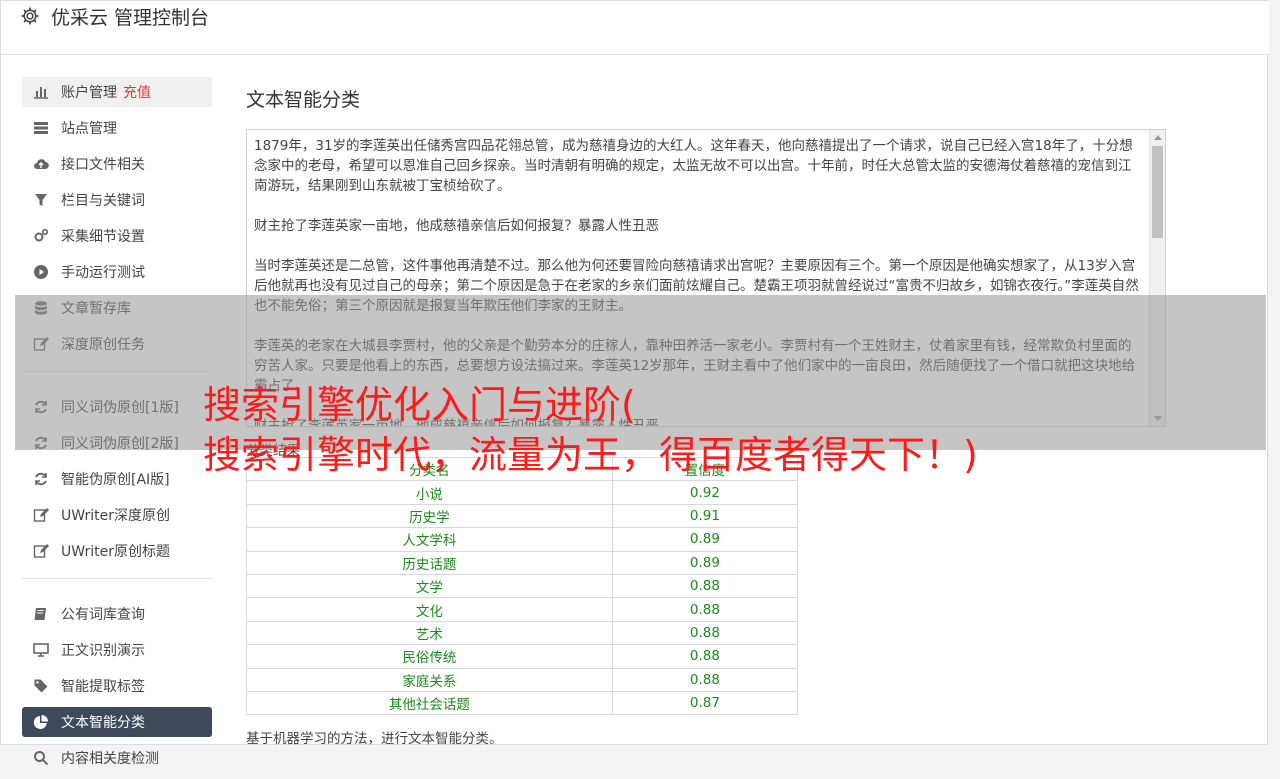 This screenshot has width=1280, height=779. I want to click on sidebar-item: UWriter原创标题, so click(117, 551).